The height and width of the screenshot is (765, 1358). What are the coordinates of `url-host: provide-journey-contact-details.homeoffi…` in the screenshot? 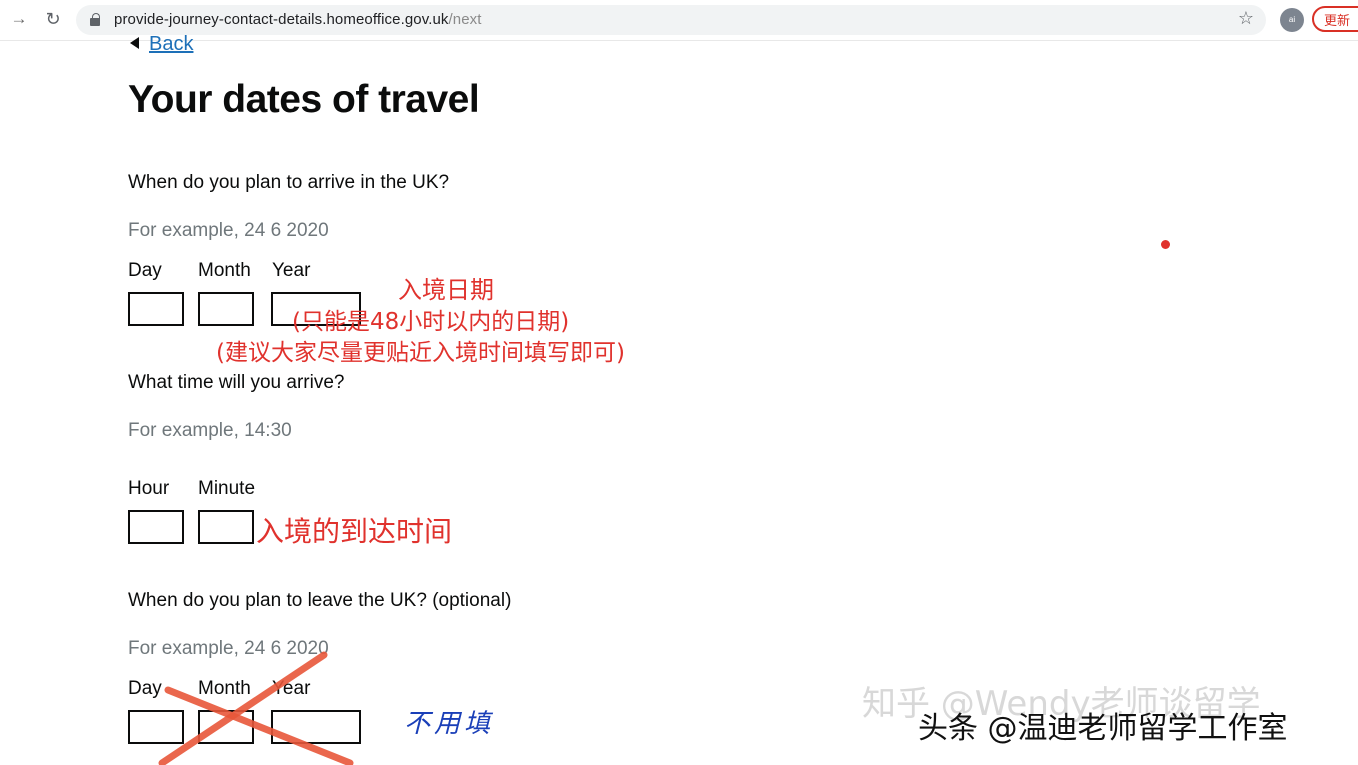 It's located at (281, 19).